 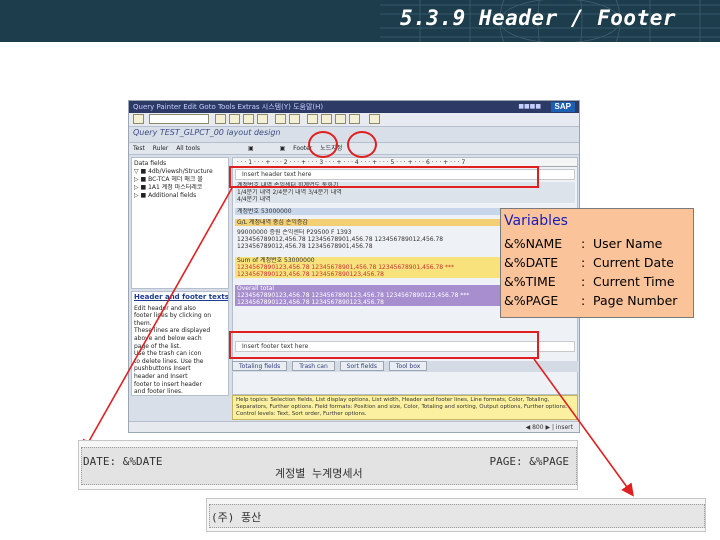 What do you see at coordinates (360, 21) in the screenshot?
I see `header-band: 5.3.9 Header / Footer` at bounding box center [360, 21].